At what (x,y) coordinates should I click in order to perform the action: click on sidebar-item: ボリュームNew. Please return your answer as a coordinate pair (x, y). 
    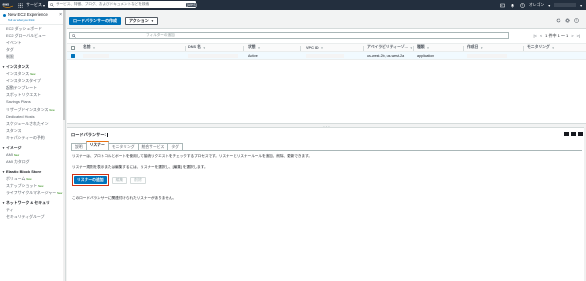
    Looking at the image, I should click on (32, 178).